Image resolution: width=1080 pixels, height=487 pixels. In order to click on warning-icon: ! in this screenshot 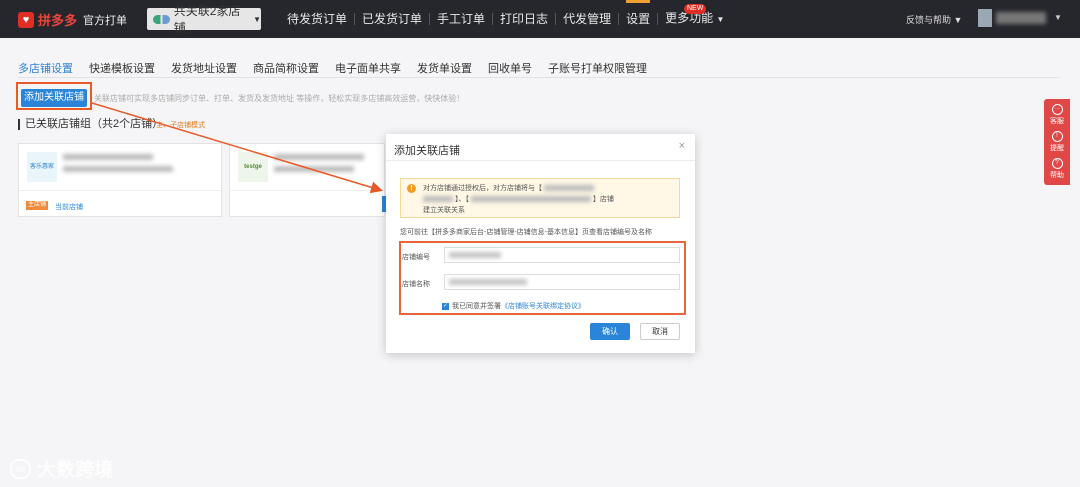, I will do `click(411, 188)`.